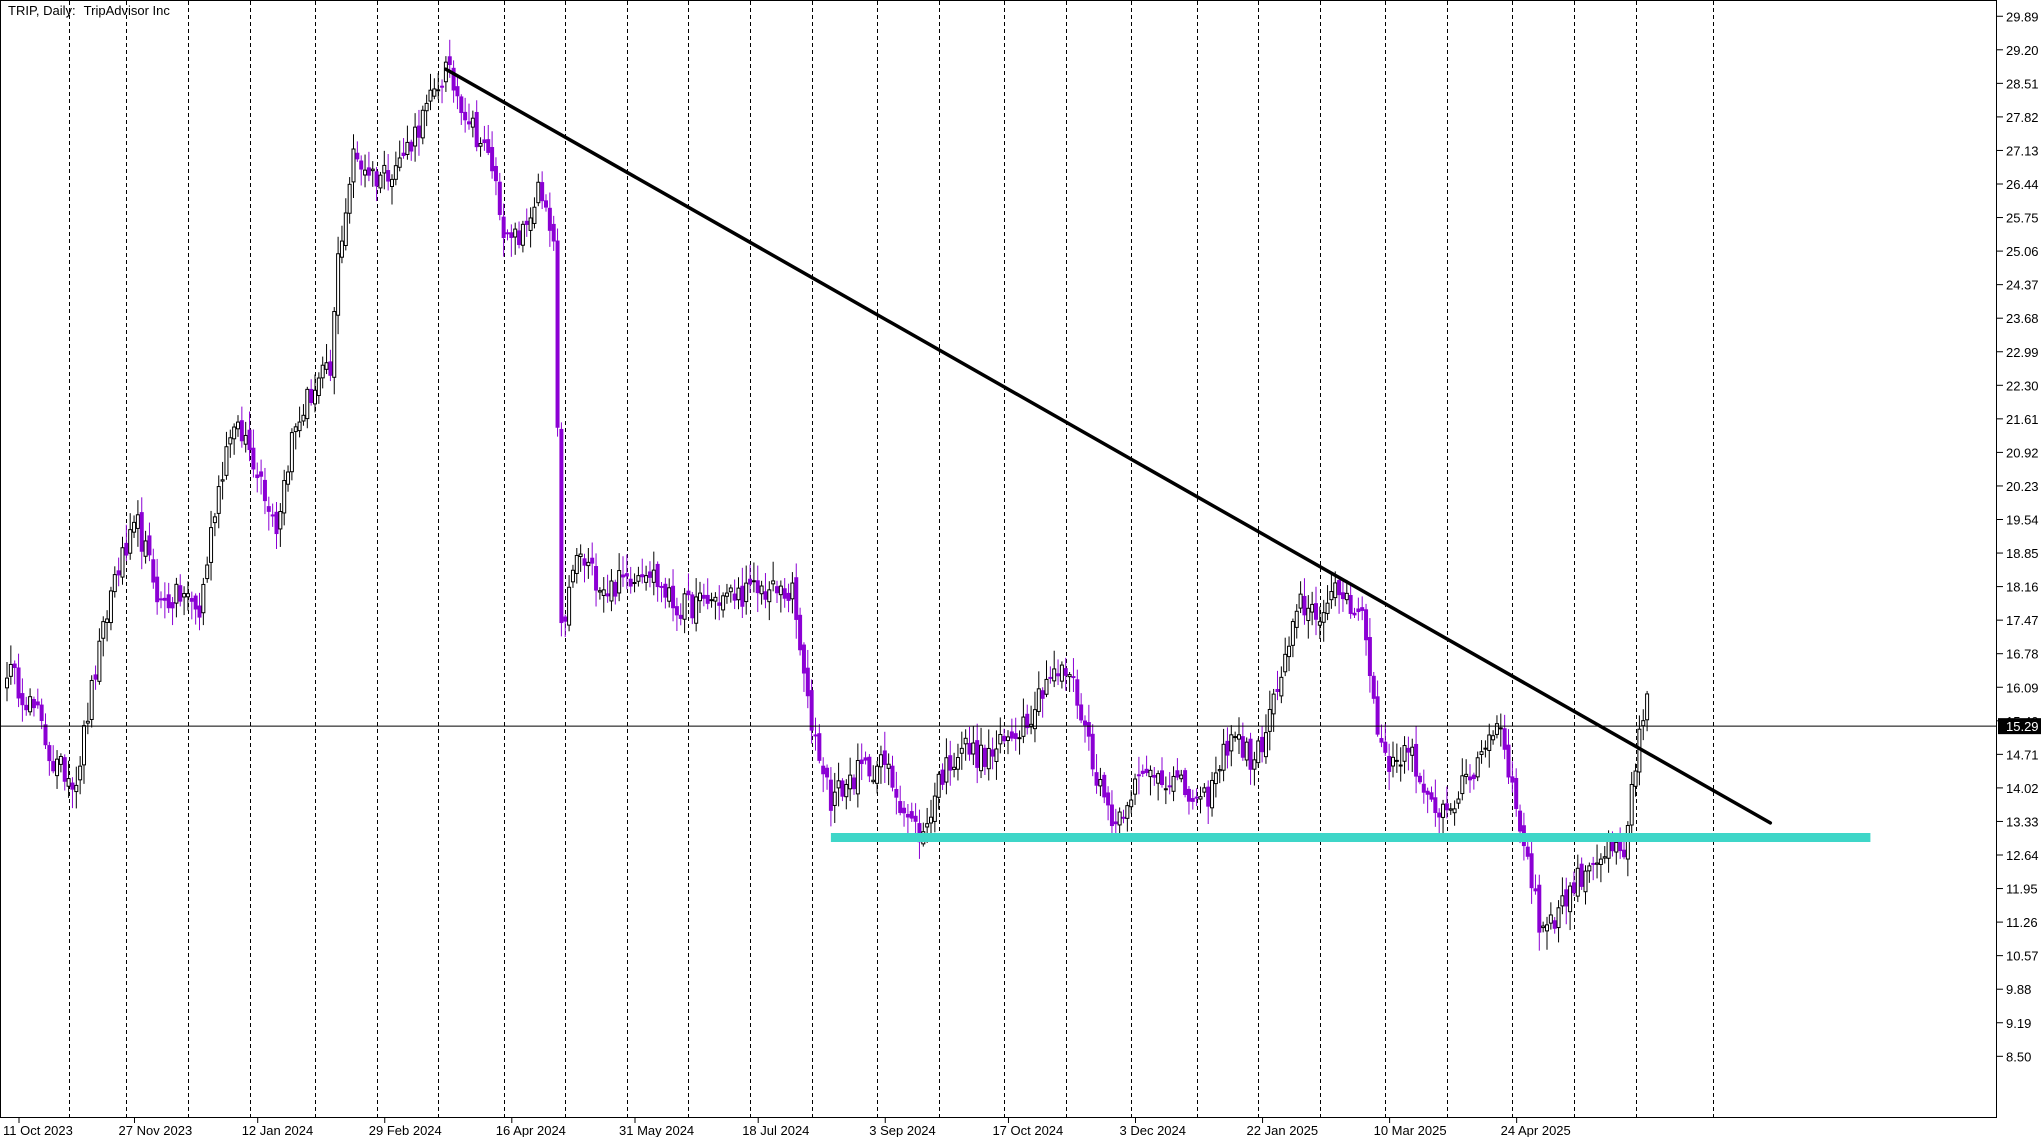  I want to click on y-tick-label: 23.68, so click(2022, 318).